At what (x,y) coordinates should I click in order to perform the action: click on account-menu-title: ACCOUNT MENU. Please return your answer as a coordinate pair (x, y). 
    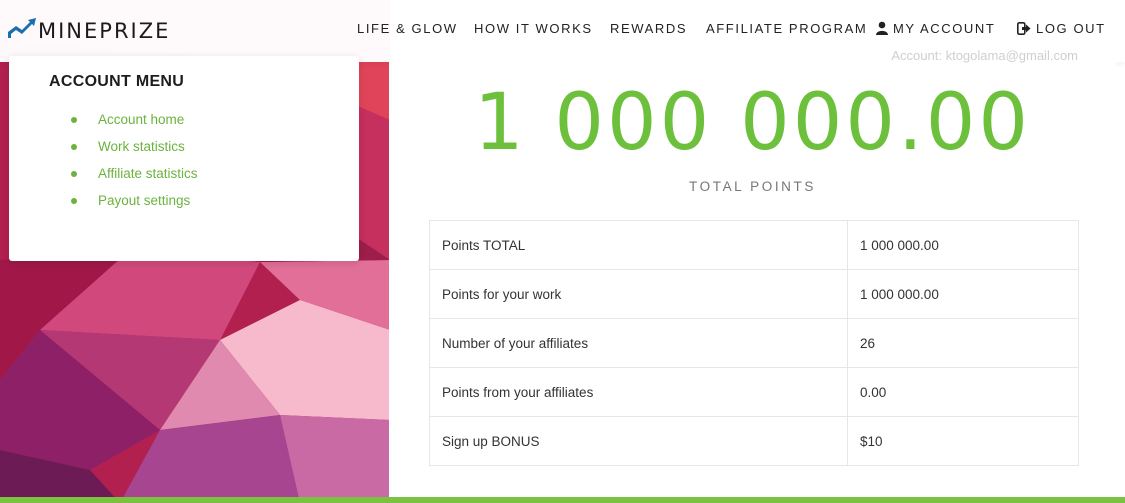
    Looking at the image, I should click on (117, 81).